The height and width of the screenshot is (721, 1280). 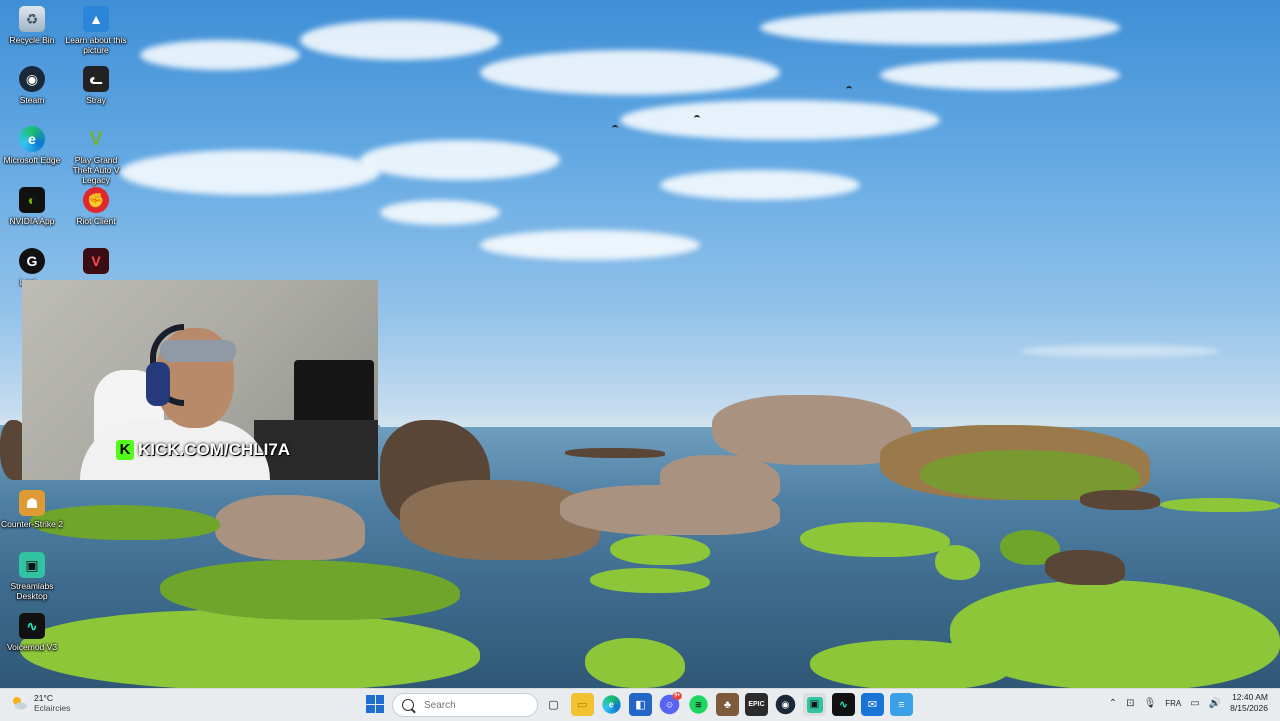 I want to click on desktop-icon-streamlabs: ▣ Streamlabs Desktop, so click(x=32, y=576).